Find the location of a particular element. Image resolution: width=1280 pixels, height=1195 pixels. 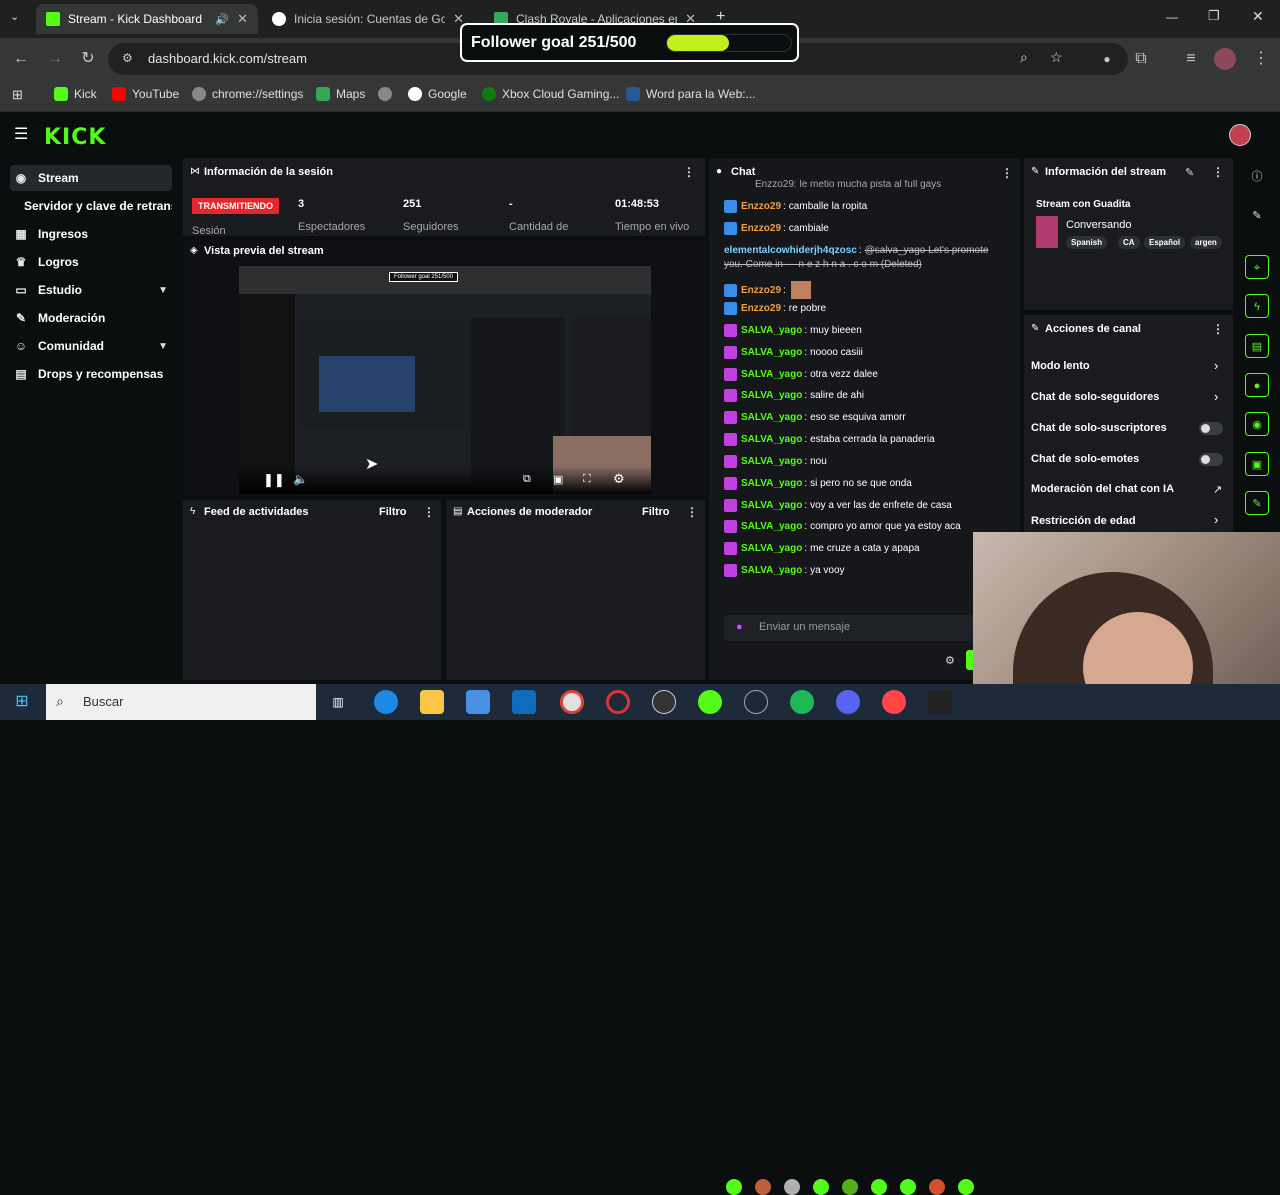

chat-settings-icon: ⚙ is located at coordinates (950, 660).